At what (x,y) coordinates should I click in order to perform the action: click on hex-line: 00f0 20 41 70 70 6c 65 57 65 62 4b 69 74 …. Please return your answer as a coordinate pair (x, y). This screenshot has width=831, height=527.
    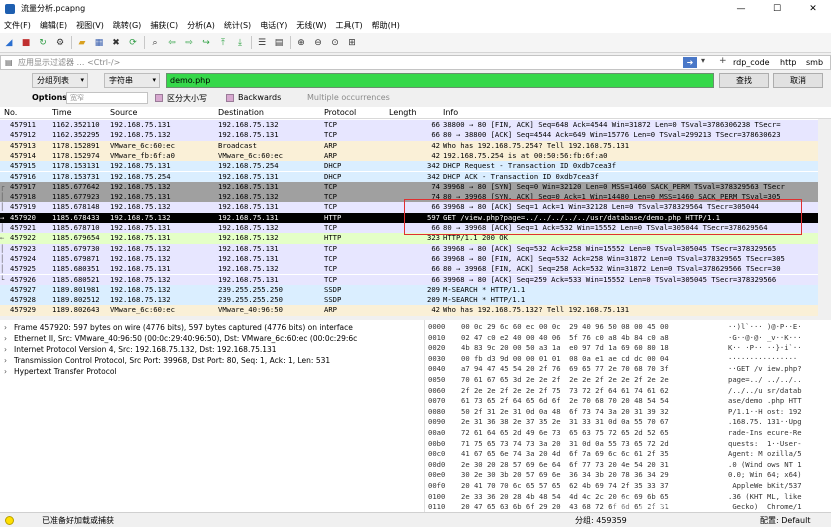
    Looking at the image, I should click on (615, 486).